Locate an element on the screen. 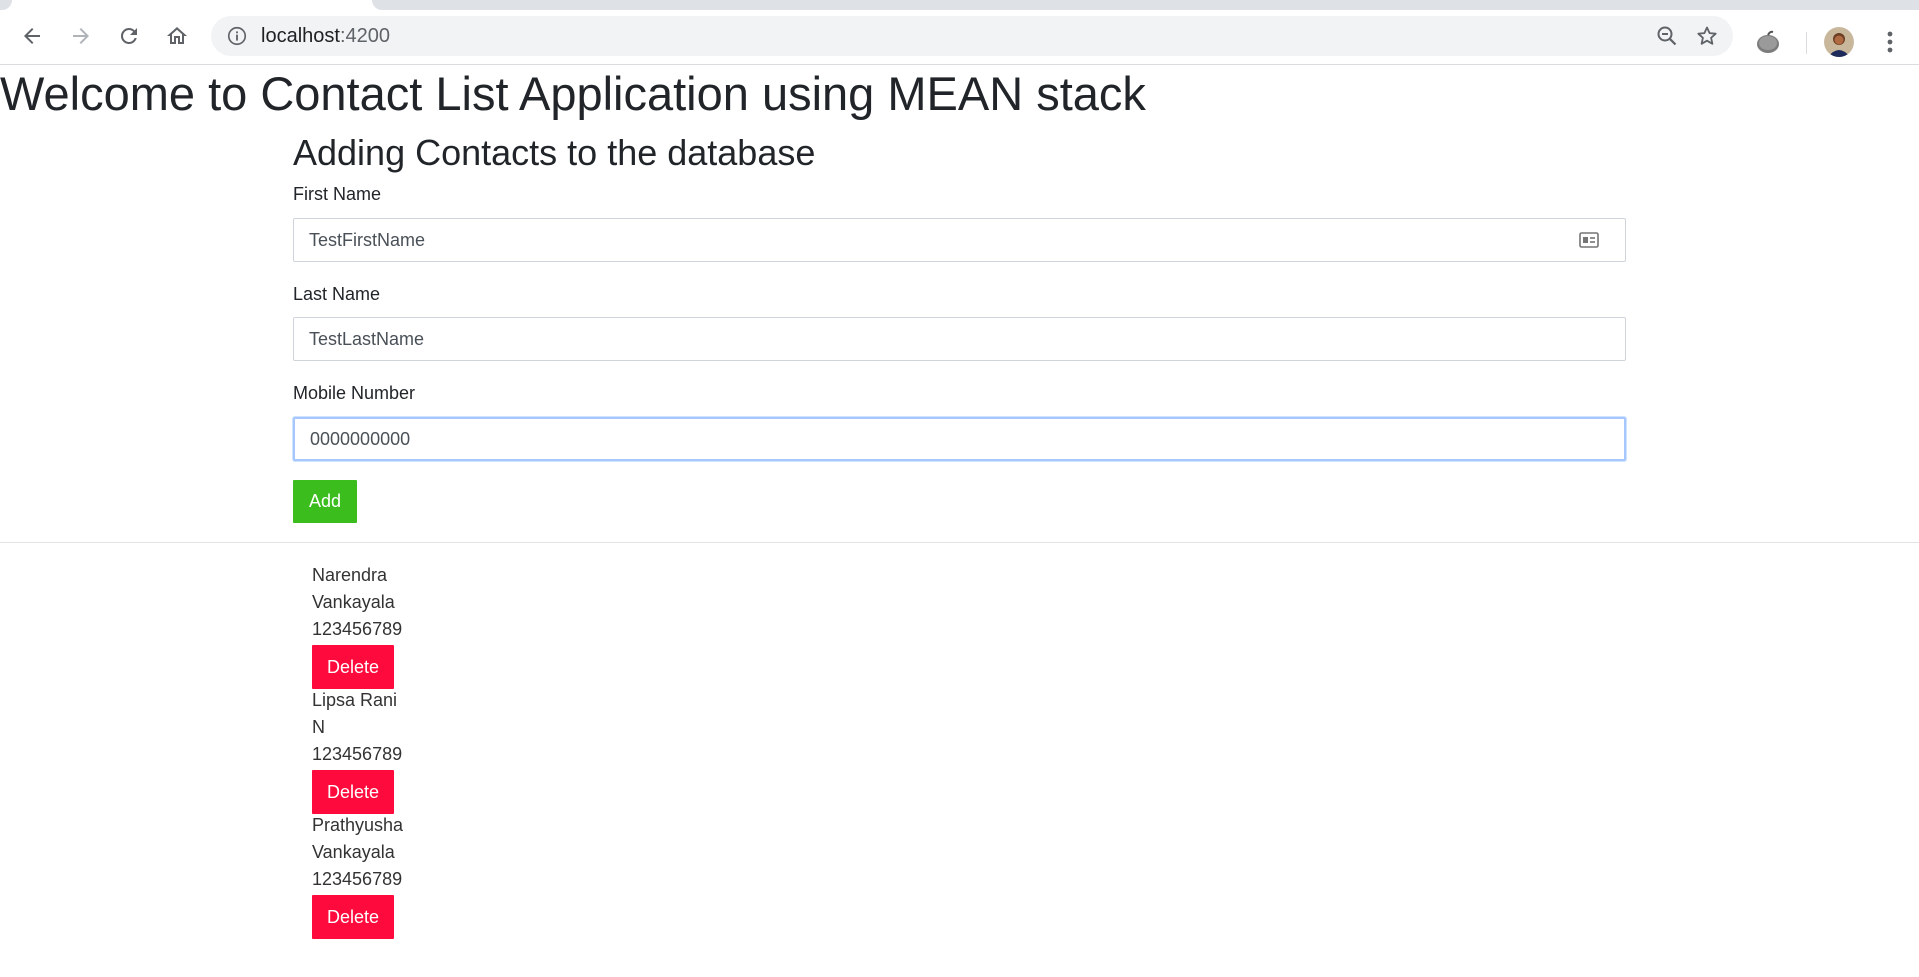 Image resolution: width=1919 pixels, height=977 pixels. forward-button is located at coordinates (81, 36).